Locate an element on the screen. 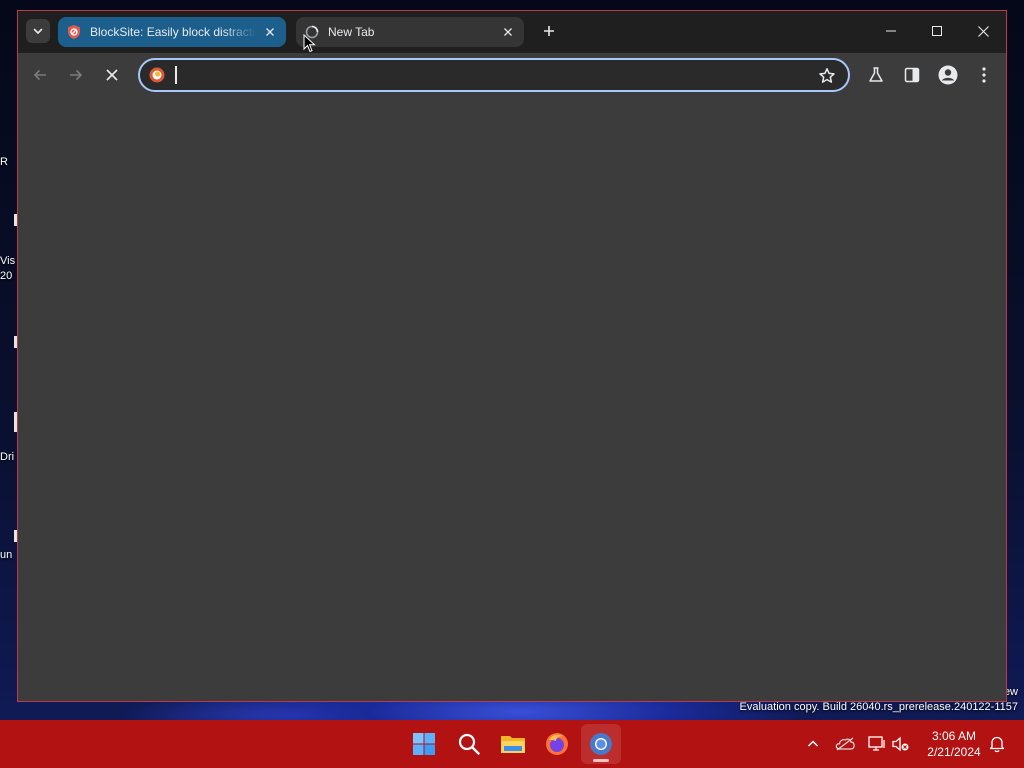 This screenshot has height=768, width=1024. taskbar-search-button is located at coordinates (469, 744).